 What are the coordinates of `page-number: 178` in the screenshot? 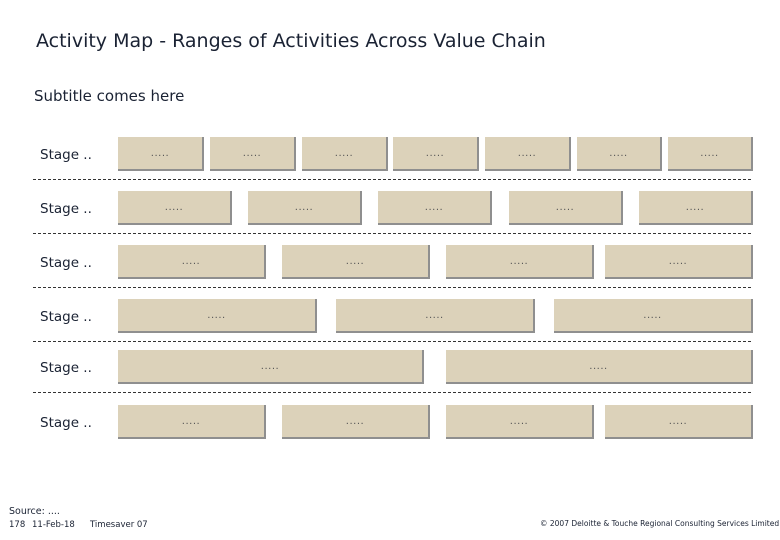 It's located at (17, 525).